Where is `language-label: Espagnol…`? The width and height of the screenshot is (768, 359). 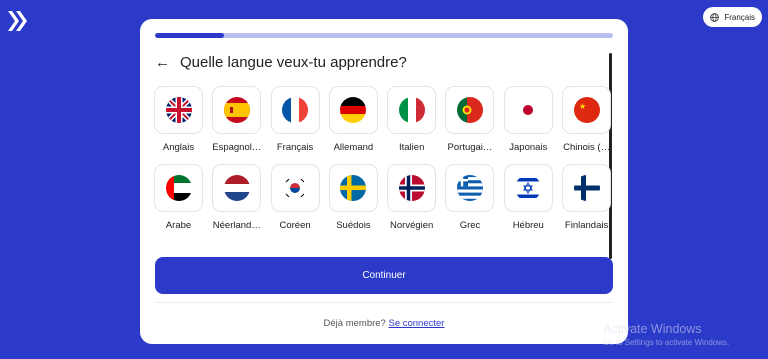
language-label: Espagnol… is located at coordinates (237, 147).